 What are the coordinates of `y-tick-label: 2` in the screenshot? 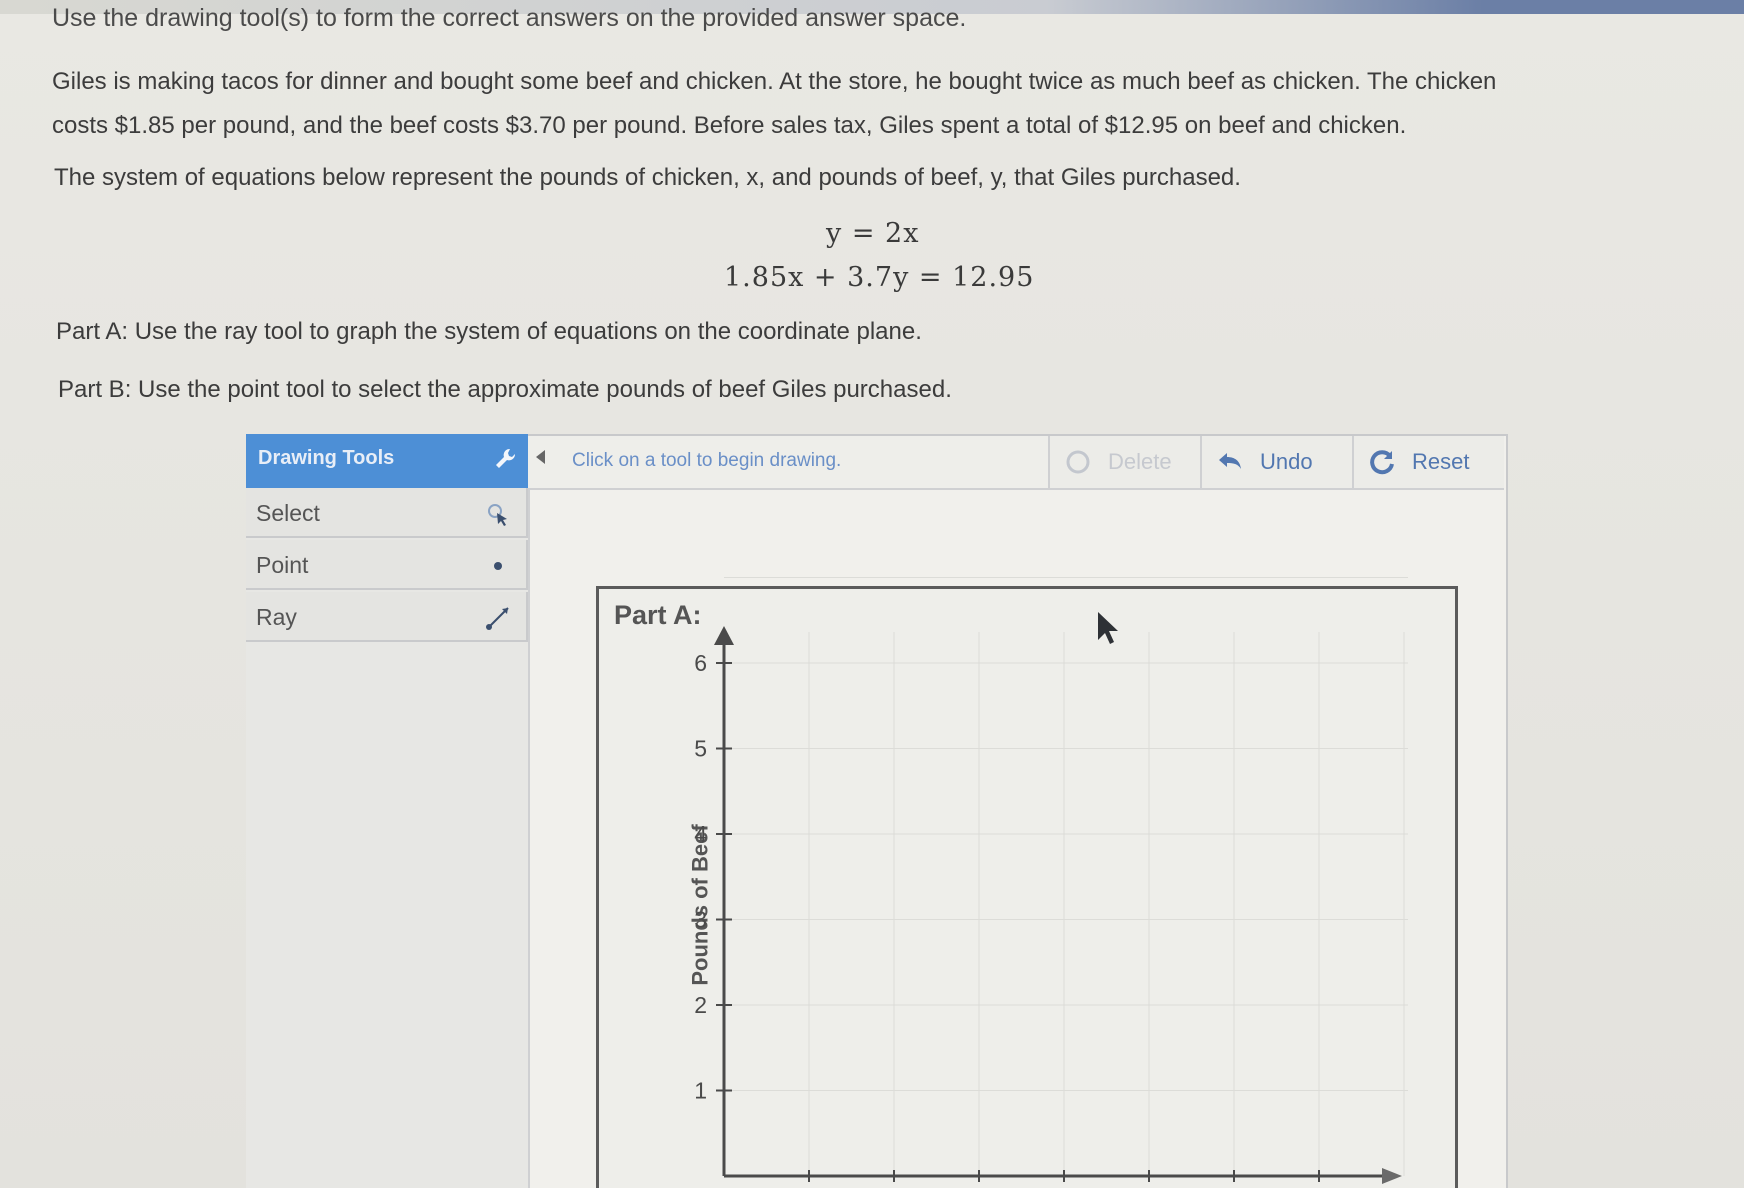 It's located at (700, 1005).